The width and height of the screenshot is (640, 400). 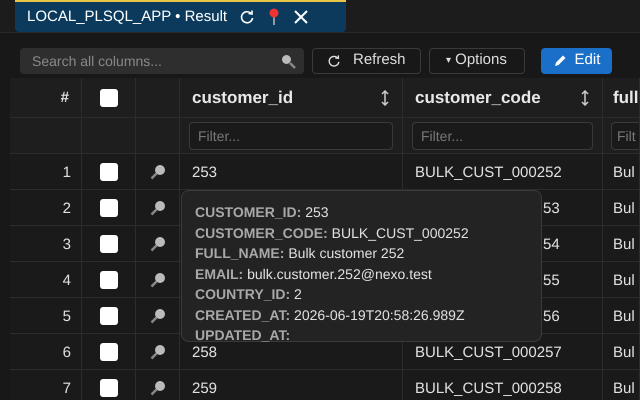 I want to click on result-tab: LOCAL_PLSQL_APP • Result, so click(x=180, y=16).